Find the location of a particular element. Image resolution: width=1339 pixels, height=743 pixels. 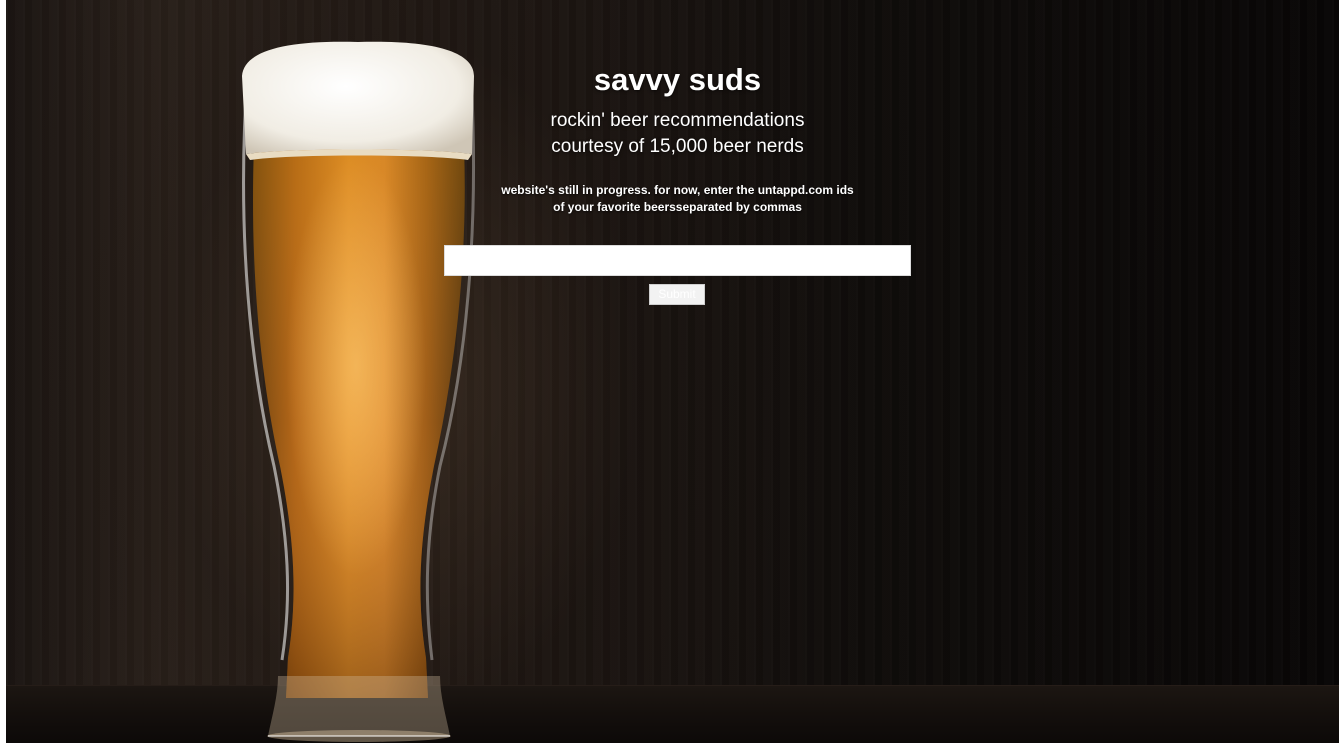

submit-button: Submit is located at coordinates (677, 294).